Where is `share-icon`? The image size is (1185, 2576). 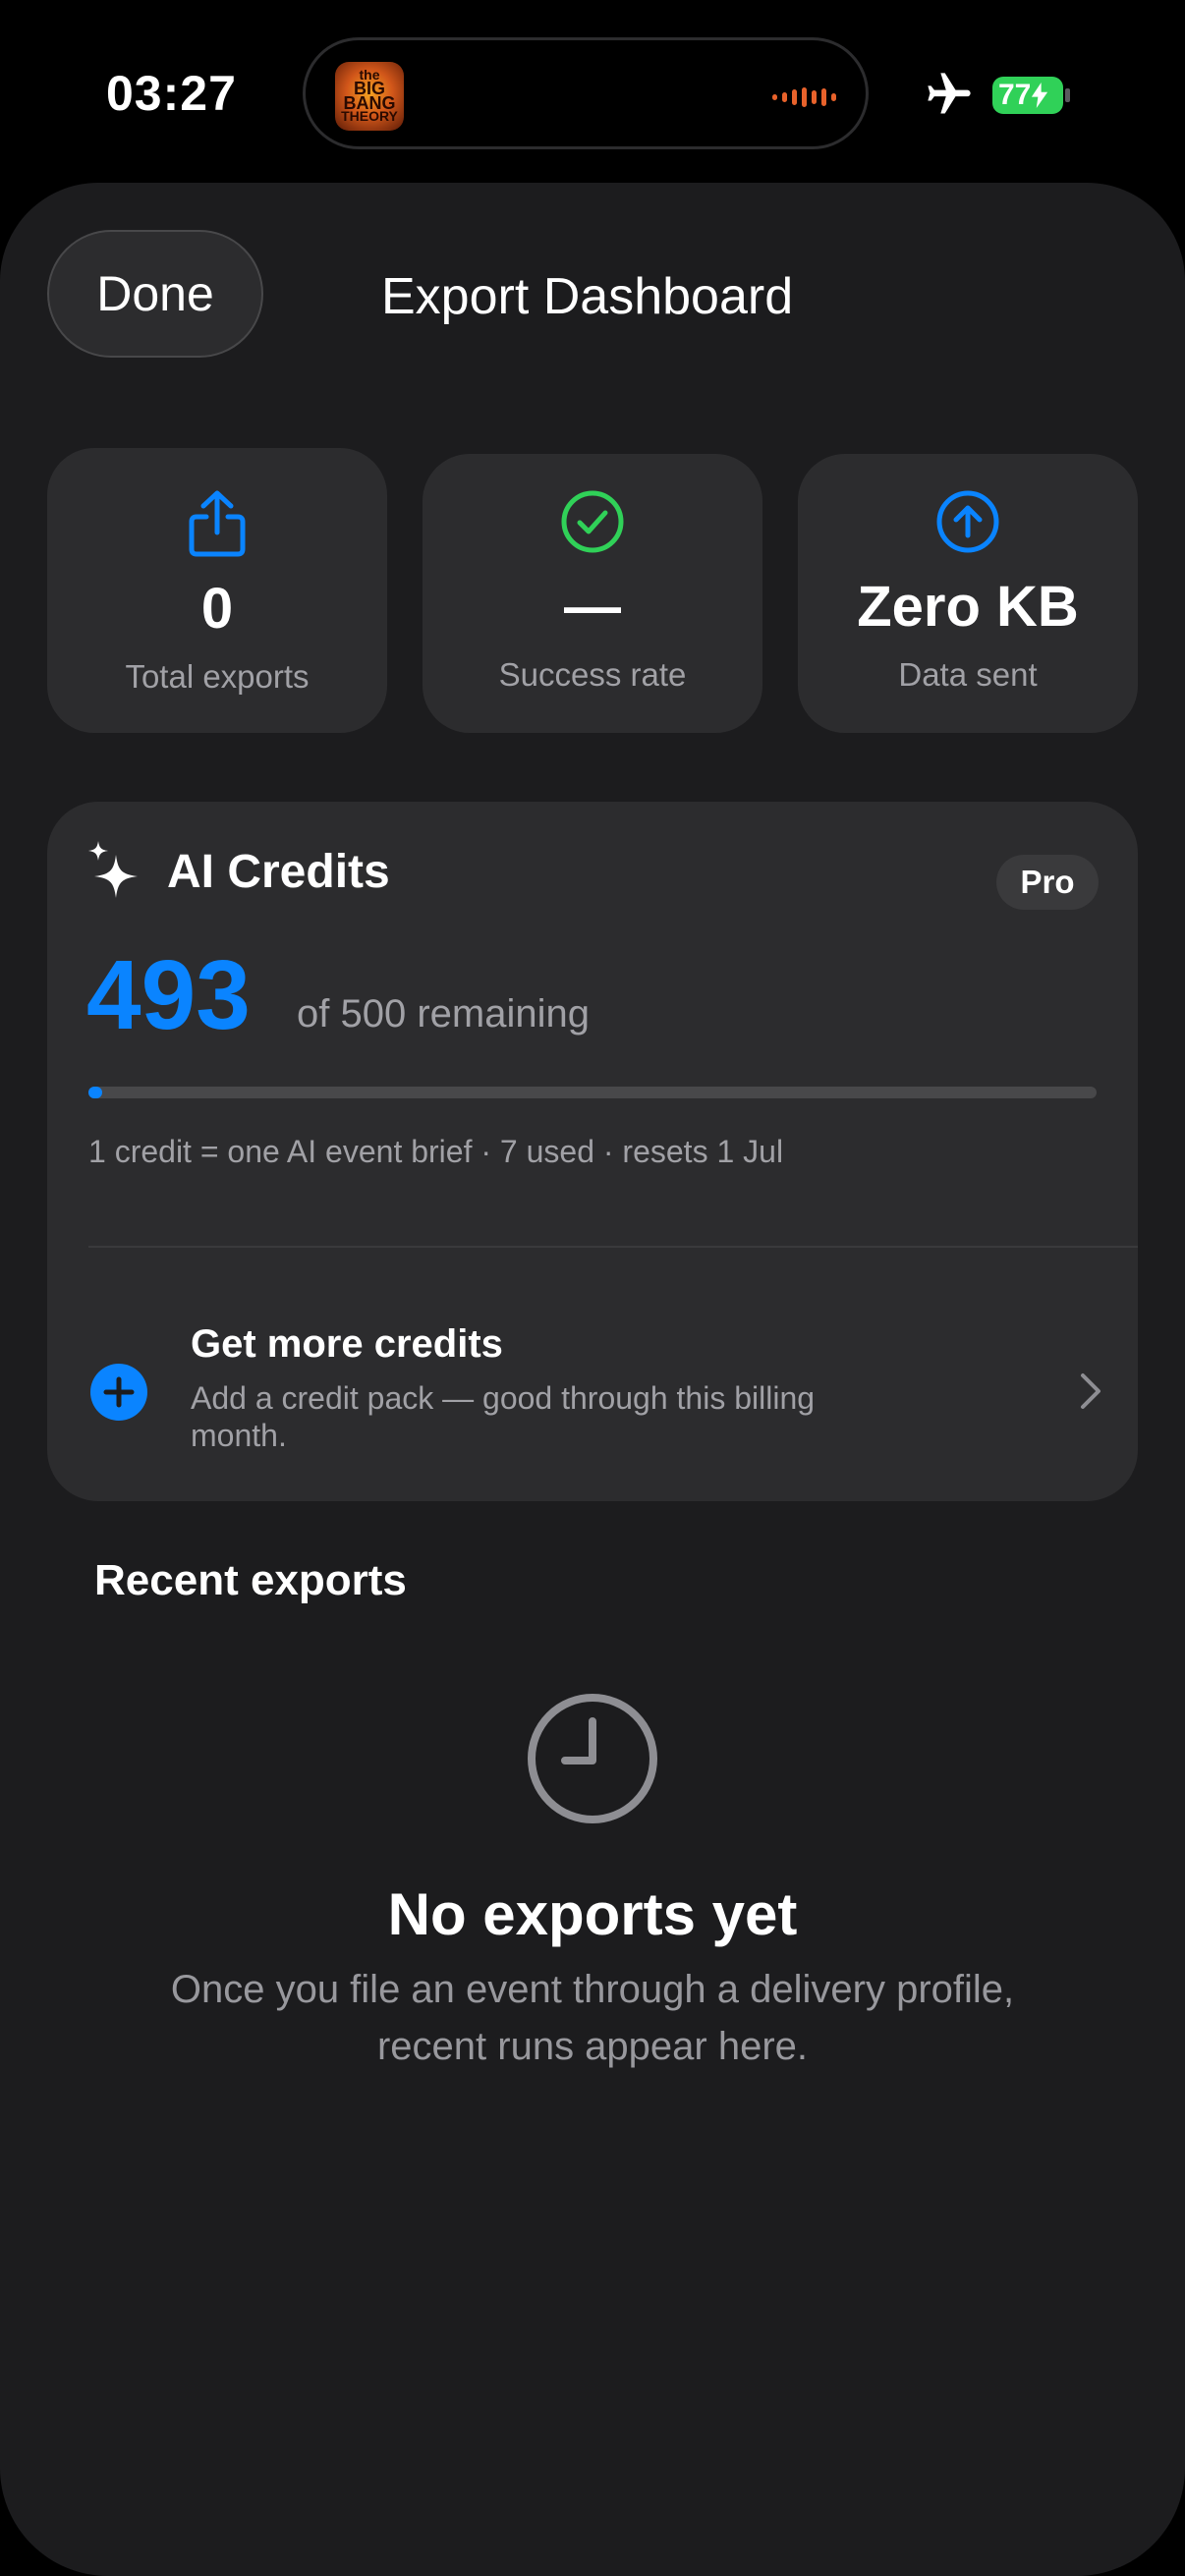
share-icon is located at coordinates (217, 523).